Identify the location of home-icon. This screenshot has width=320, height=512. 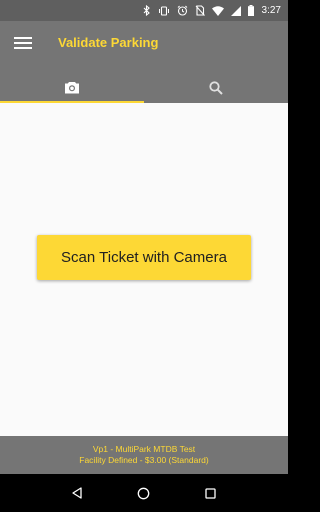
(144, 493).